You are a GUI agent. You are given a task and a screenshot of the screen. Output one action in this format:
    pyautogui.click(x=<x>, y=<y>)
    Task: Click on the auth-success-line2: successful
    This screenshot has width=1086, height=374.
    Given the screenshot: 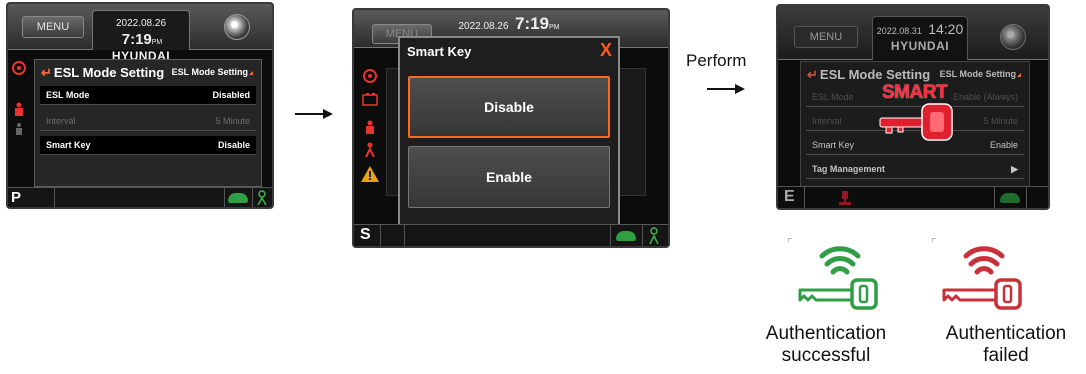 What is the action you would take?
    pyautogui.click(x=826, y=355)
    